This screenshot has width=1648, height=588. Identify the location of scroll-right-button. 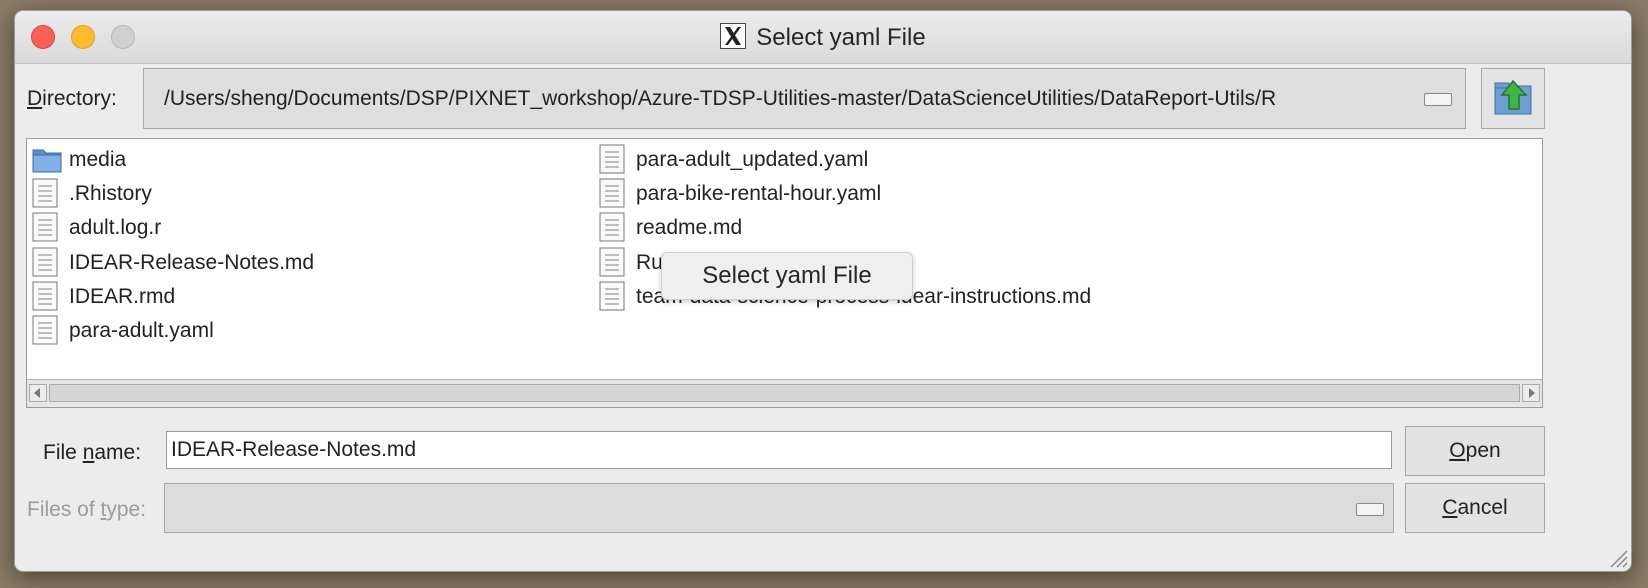
(1531, 393).